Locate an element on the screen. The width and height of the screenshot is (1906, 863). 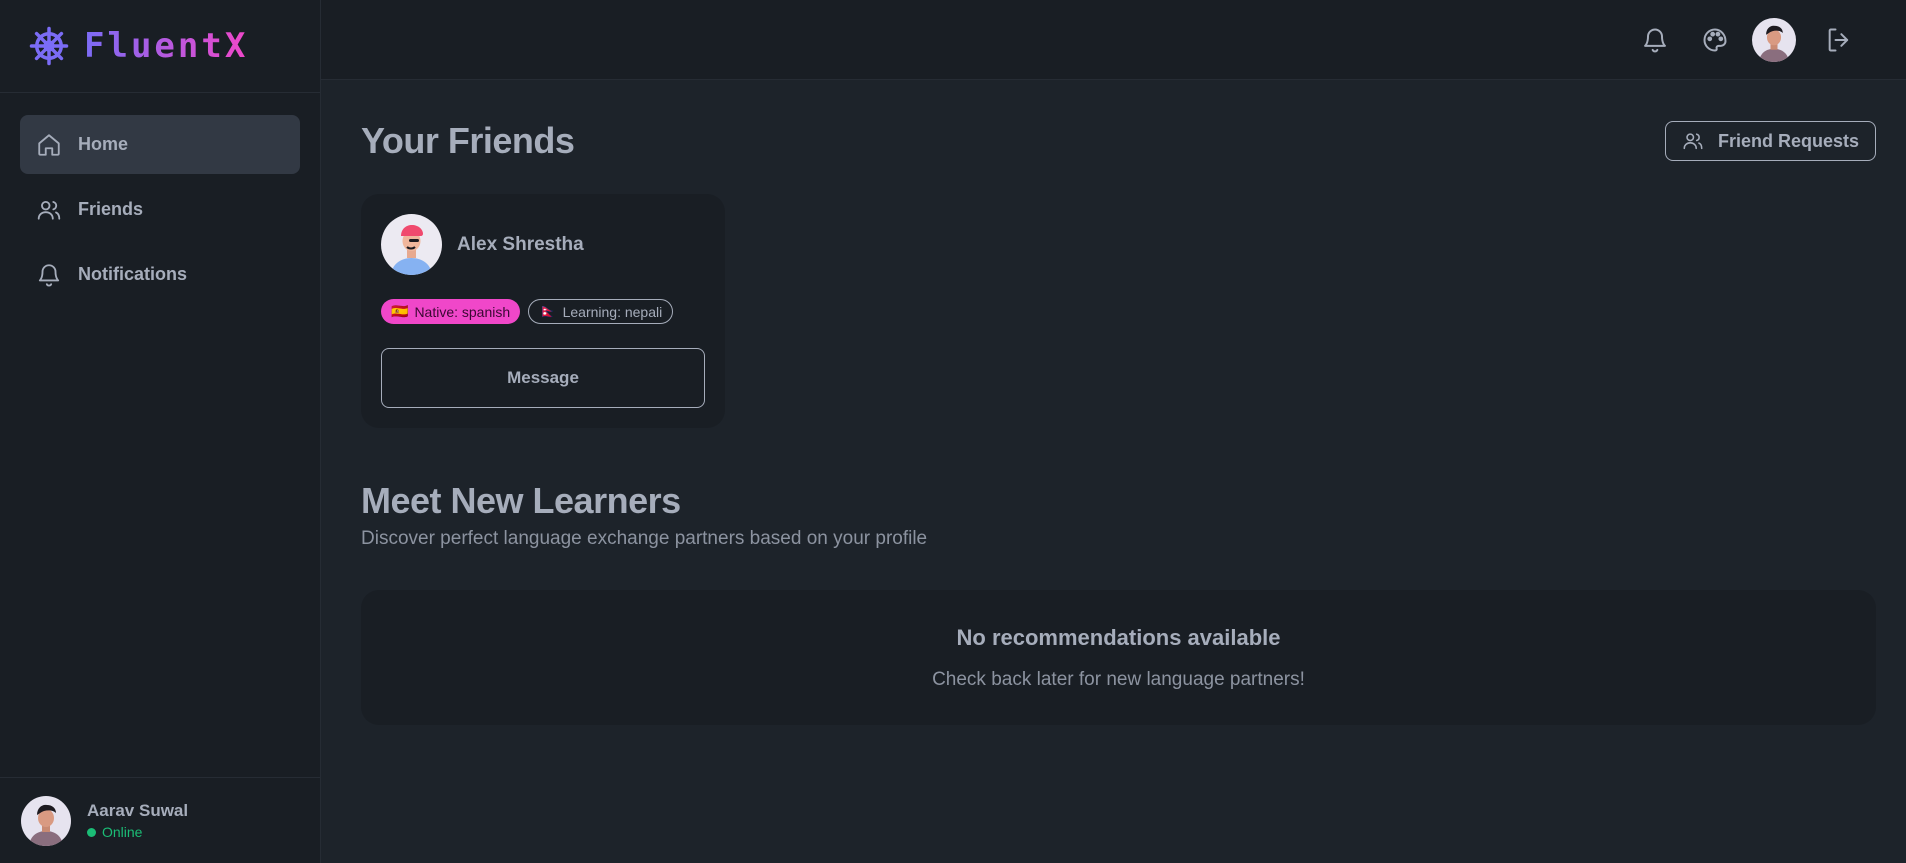
logout-button is located at coordinates (1839, 40).